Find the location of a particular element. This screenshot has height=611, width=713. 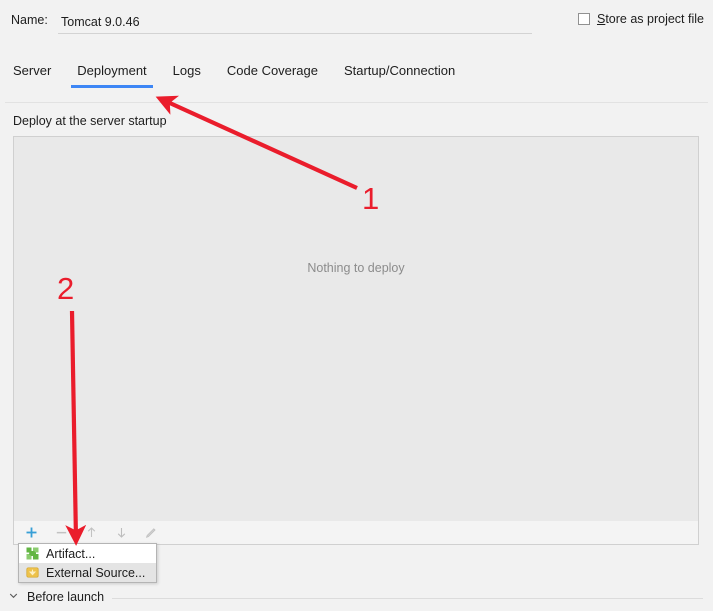

deploy-at-server-startup-label: Deploy at the server startup is located at coordinates (90, 121).